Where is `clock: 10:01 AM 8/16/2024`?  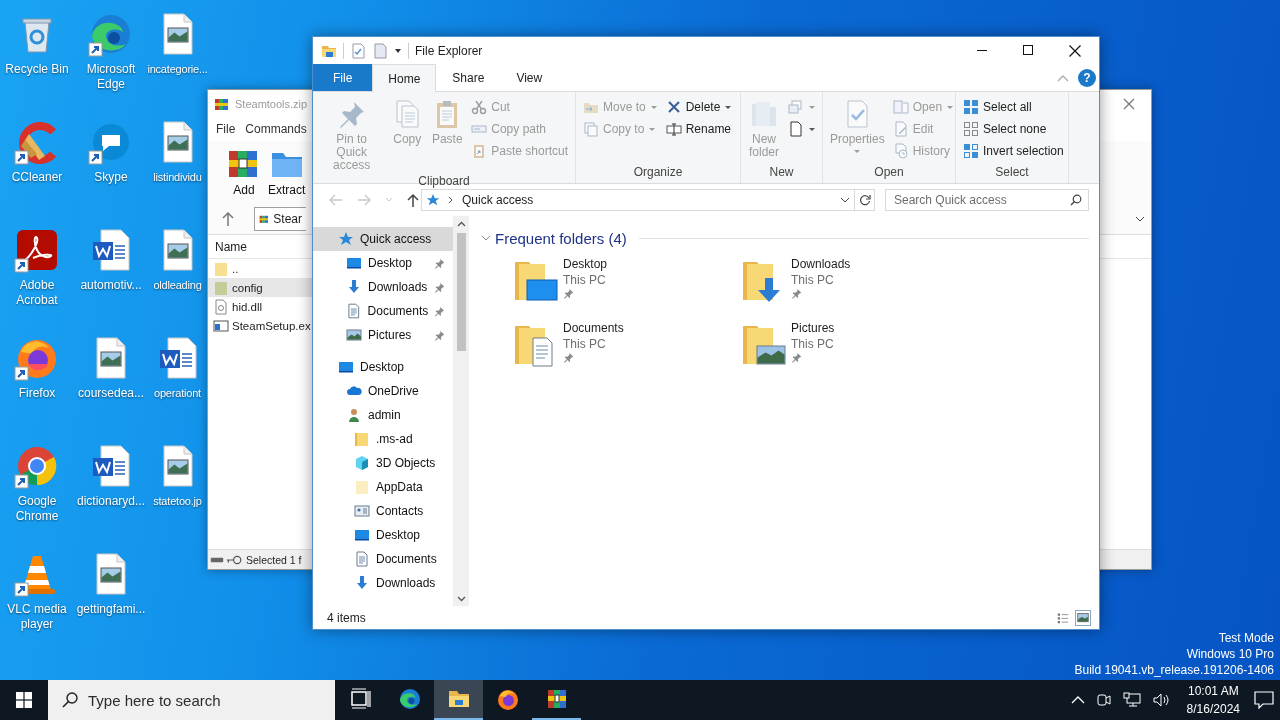
clock: 10:01 AM 8/16/2024 is located at coordinates (1213, 700).